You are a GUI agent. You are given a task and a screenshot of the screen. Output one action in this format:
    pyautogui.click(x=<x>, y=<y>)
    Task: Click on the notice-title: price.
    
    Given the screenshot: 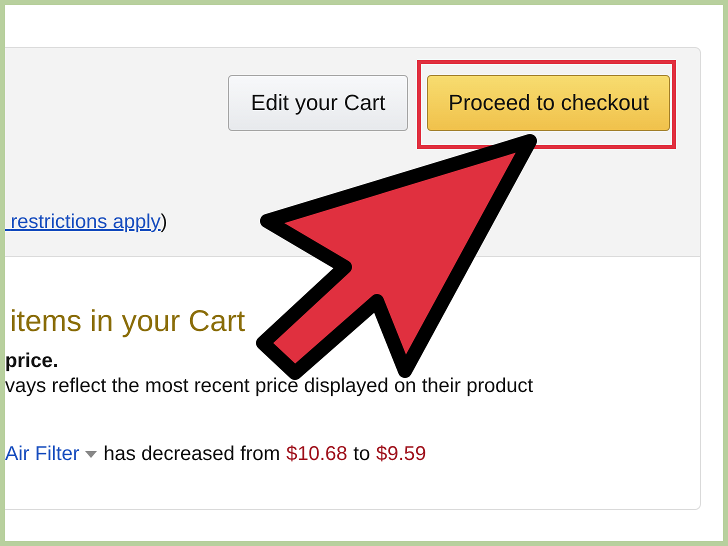 What is the action you would take?
    pyautogui.click(x=32, y=361)
    